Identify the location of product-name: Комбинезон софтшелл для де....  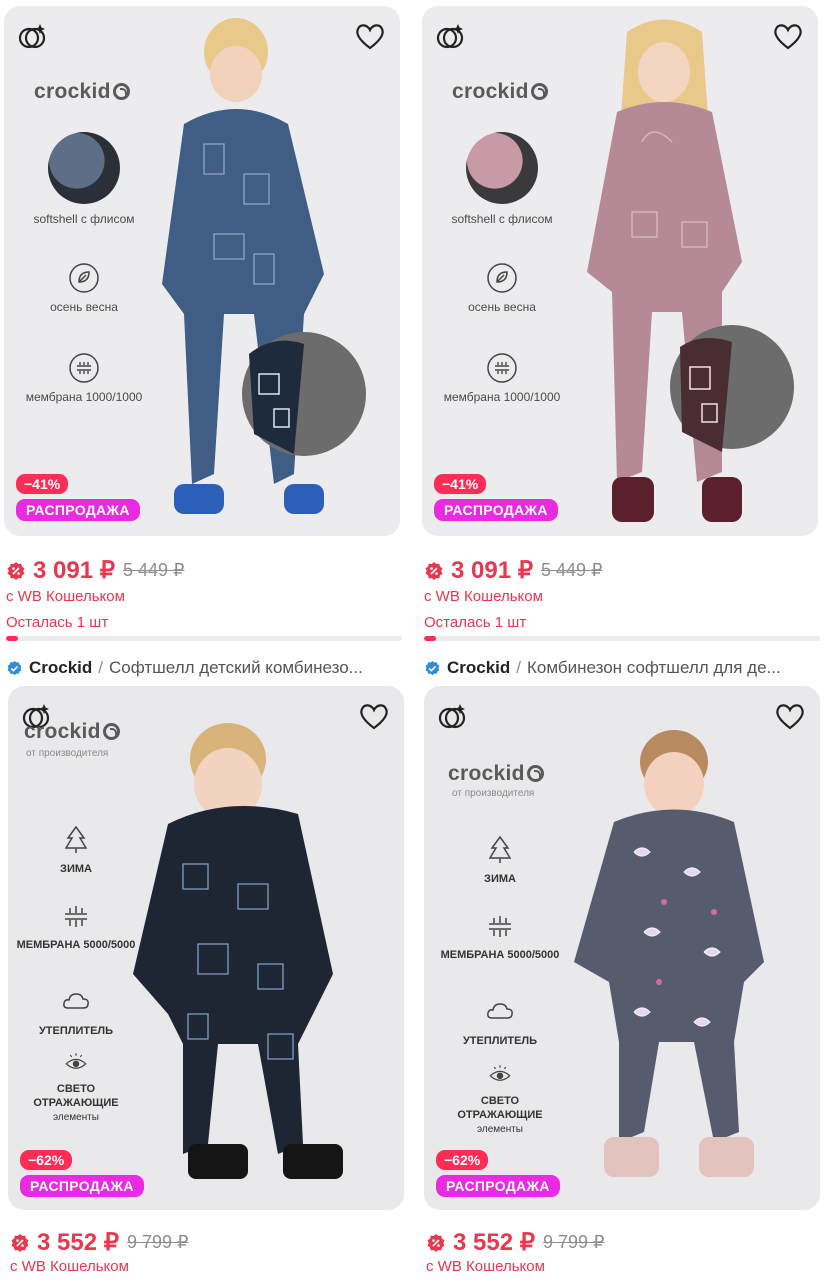
(654, 668).